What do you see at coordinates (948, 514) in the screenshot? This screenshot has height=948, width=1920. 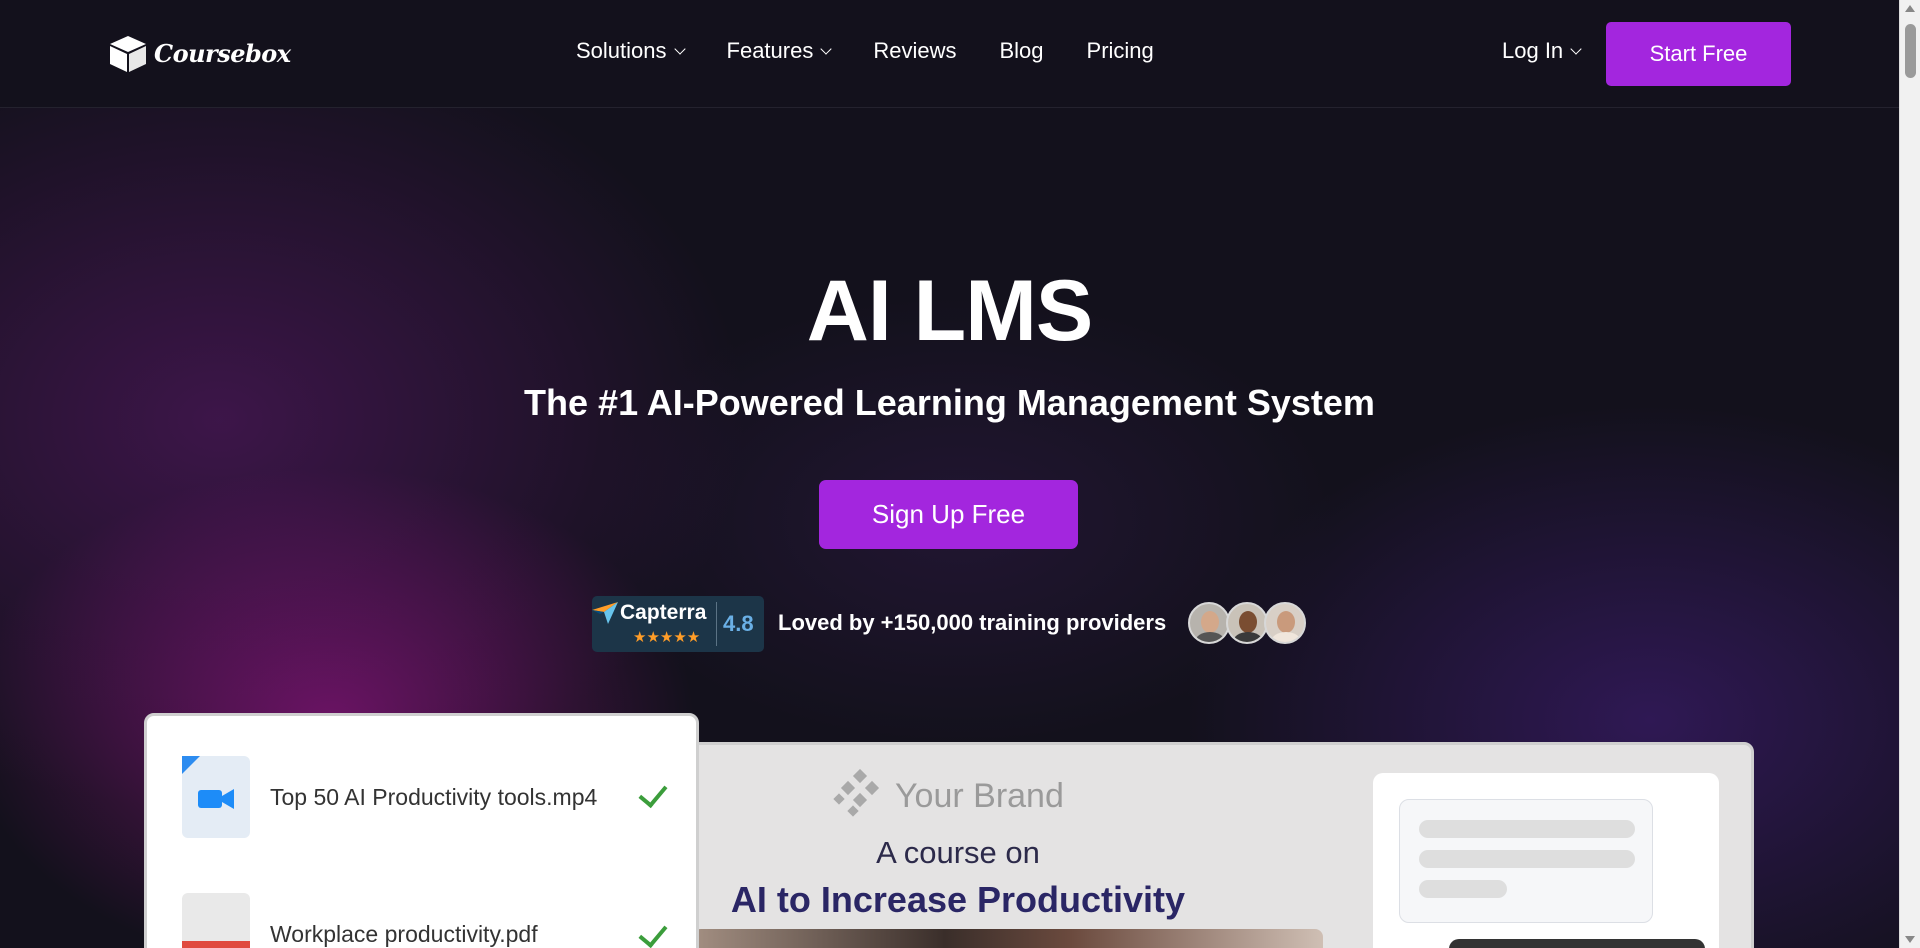 I see `sign-up-free-button: Sign Up Free` at bounding box center [948, 514].